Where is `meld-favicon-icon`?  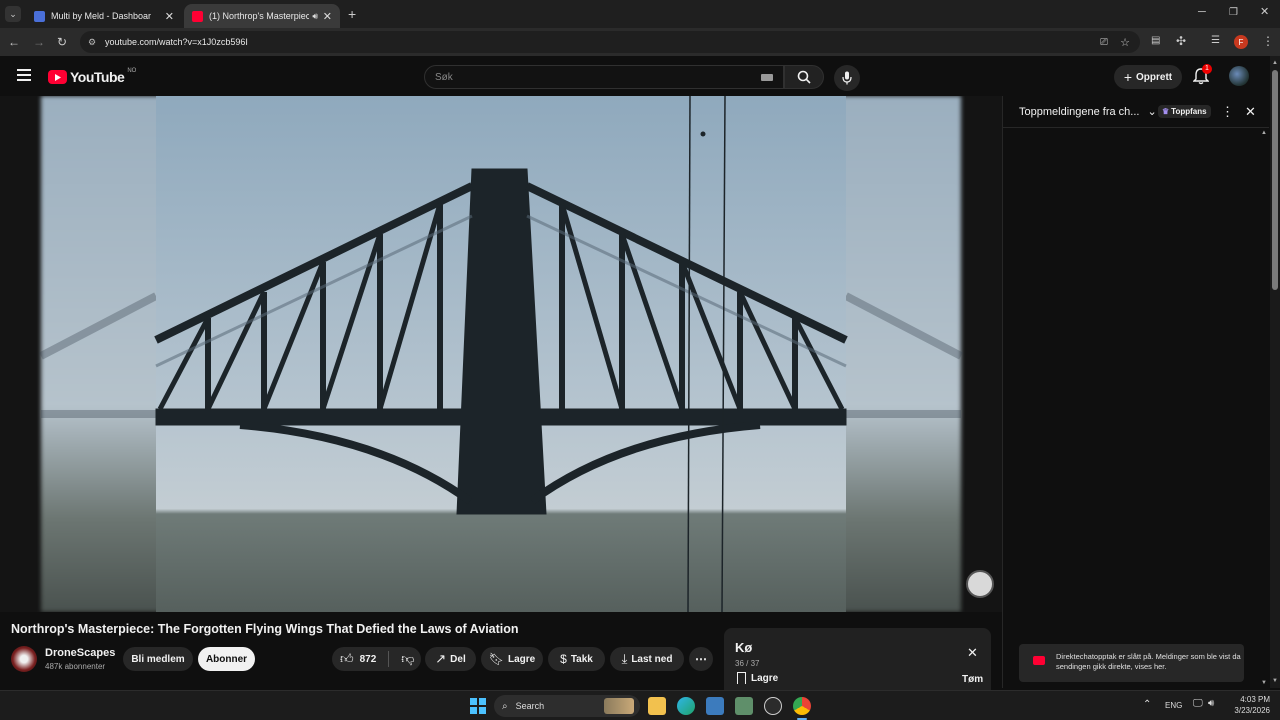 meld-favicon-icon is located at coordinates (39, 16).